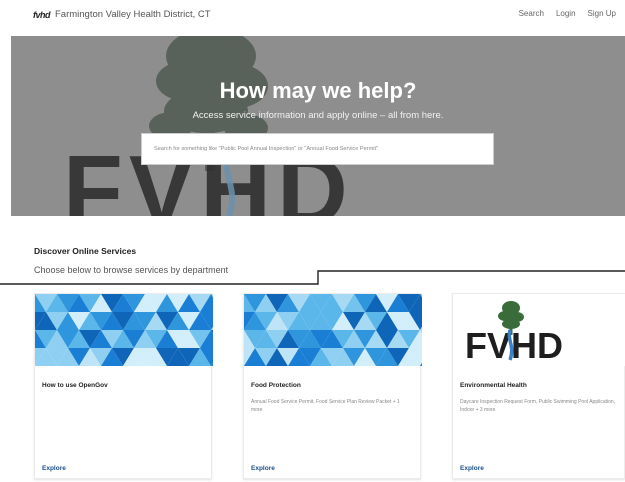 Image resolution: width=625 pixels, height=482 pixels. Describe the element at coordinates (602, 13) in the screenshot. I see `nav-signup-link: Sign Up` at that location.